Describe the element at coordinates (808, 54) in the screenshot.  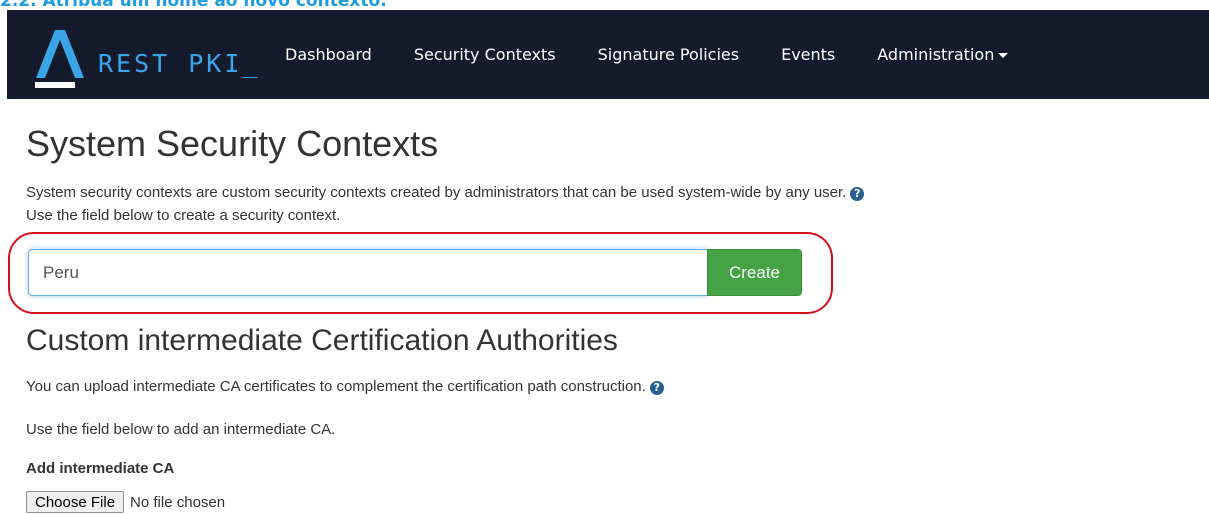
I see `nav-item-events: Events` at that location.